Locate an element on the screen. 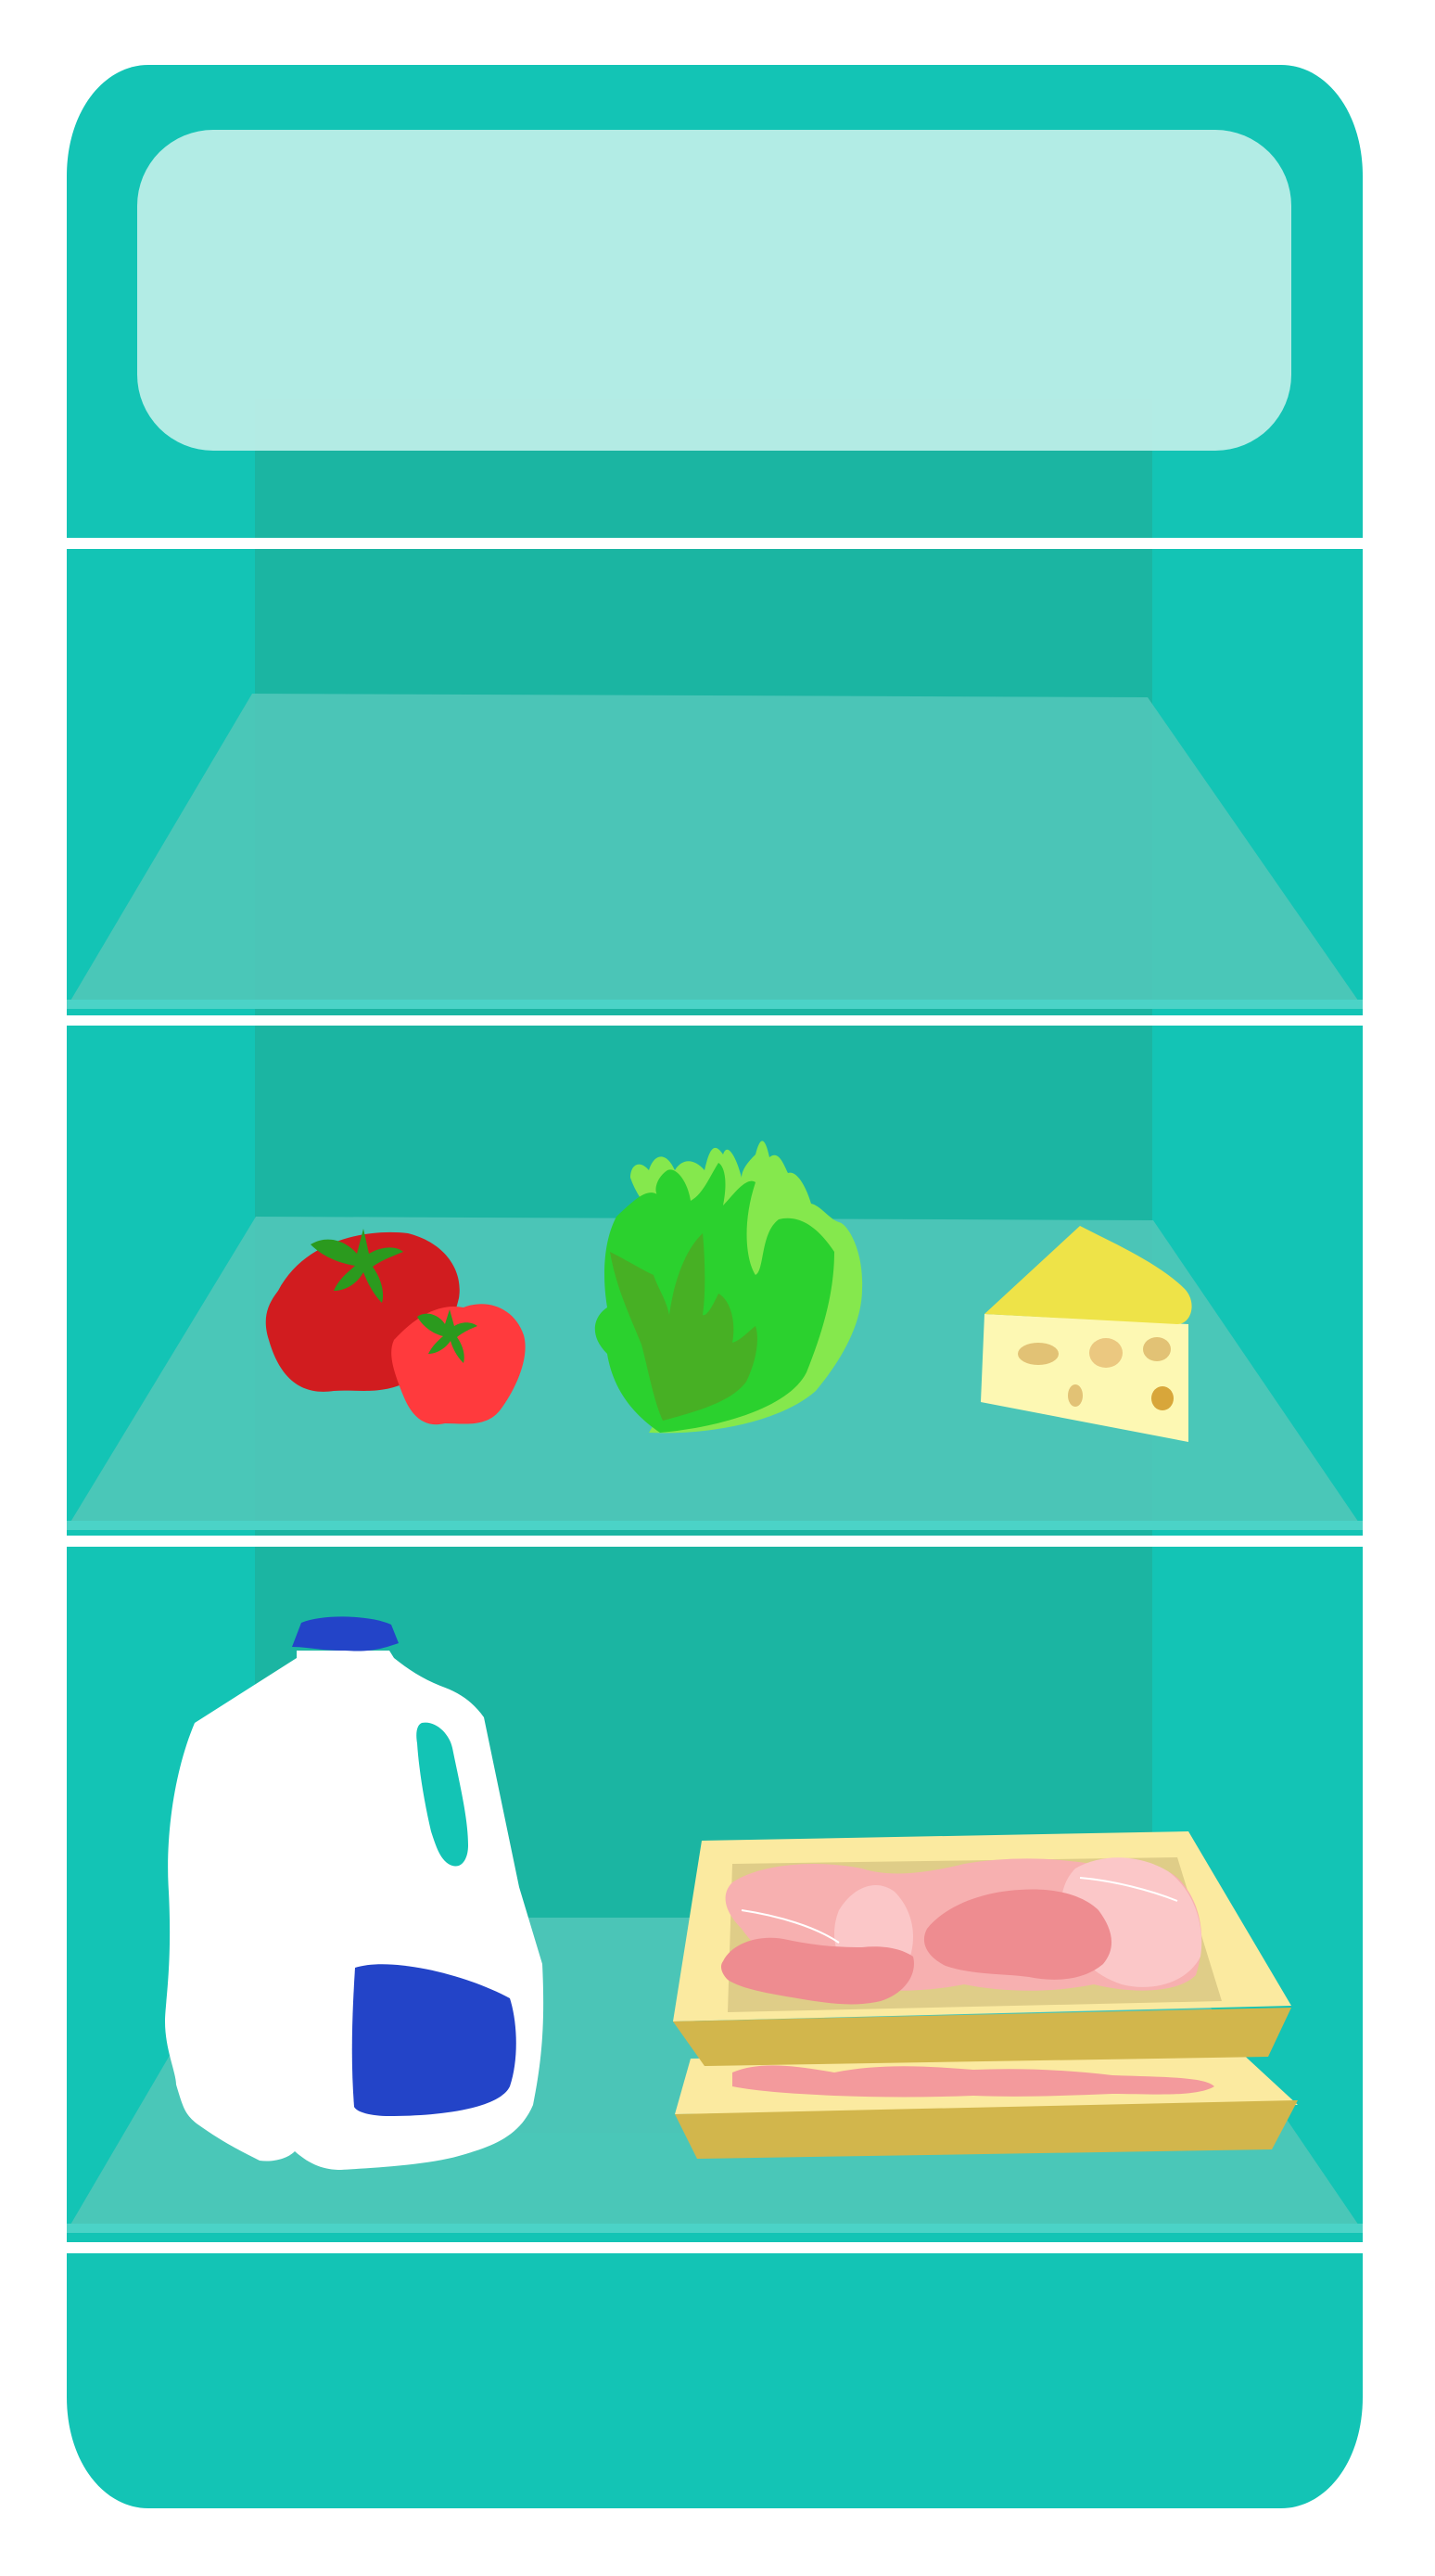 This screenshot has width=1435, height=2576. meat-tray-lower is located at coordinates (986, 2104).